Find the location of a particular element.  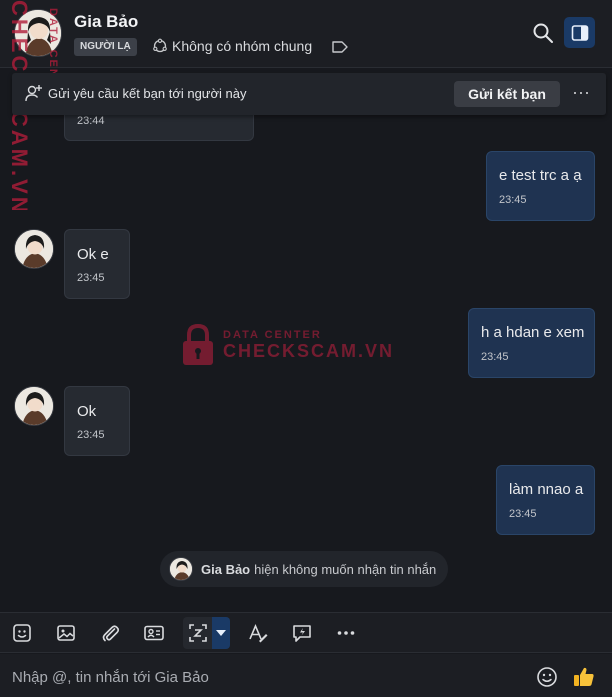

more-horizontal-icon is located at coordinates (346, 633).